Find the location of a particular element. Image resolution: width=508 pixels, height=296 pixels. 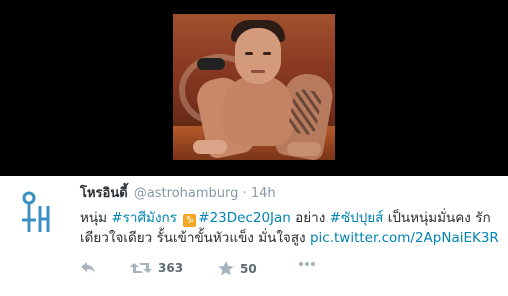

retweet-button: 363 is located at coordinates (156, 268).